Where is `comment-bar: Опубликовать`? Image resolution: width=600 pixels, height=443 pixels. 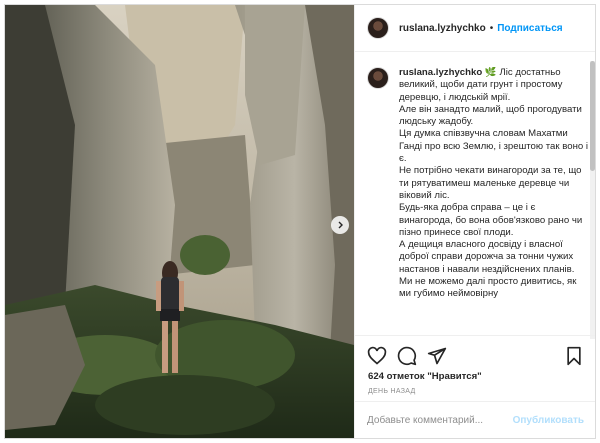
comment-bar: Опубликовать is located at coordinates (475, 419).